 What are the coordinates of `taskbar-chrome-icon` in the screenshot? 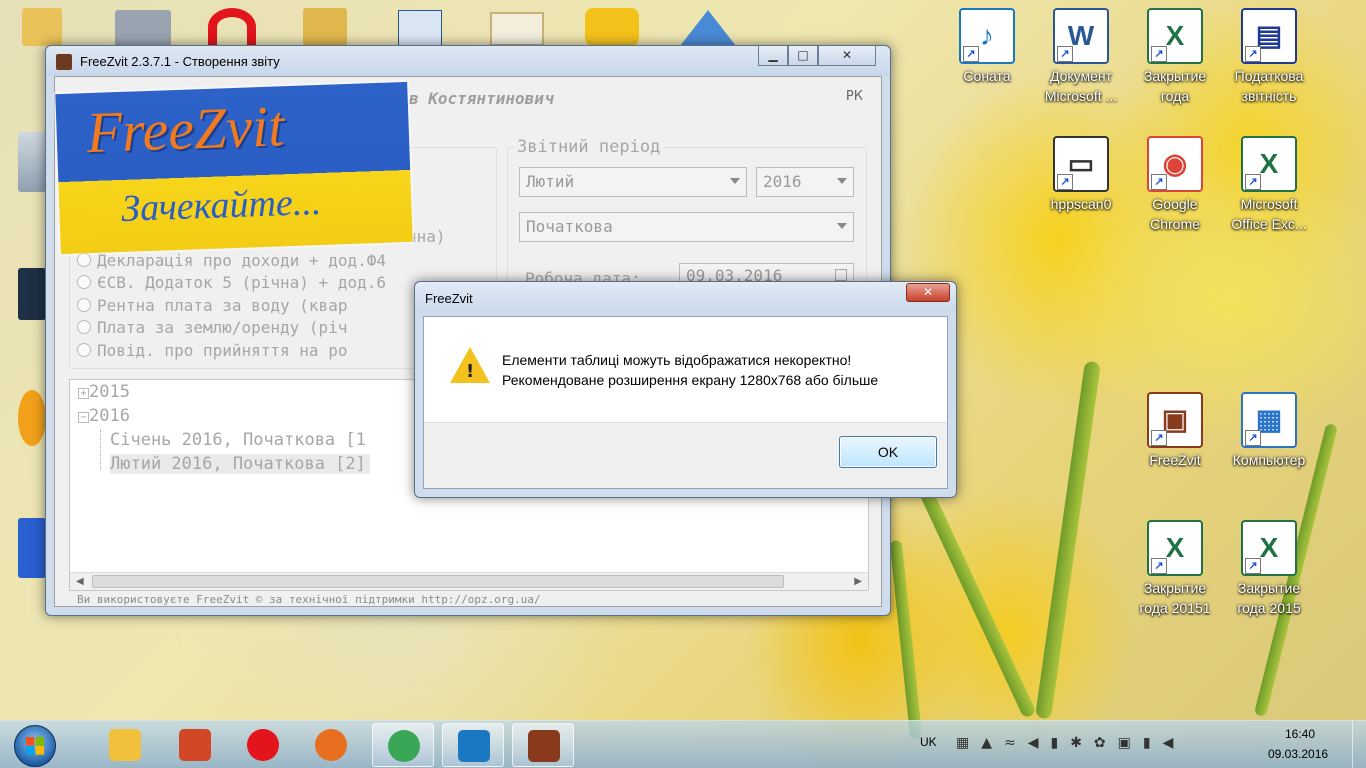 It's located at (404, 746).